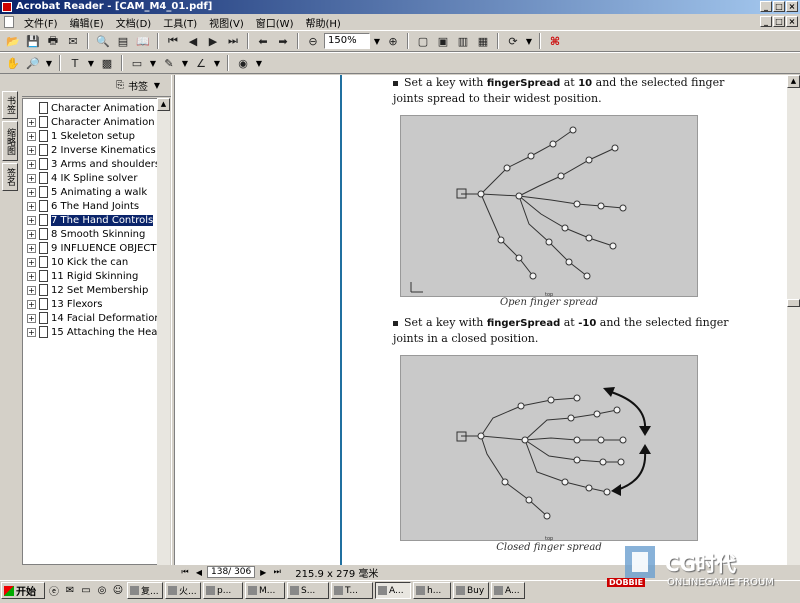  I want to click on bookmark-item: +2 Inverse Kinematics, so click(91, 150).